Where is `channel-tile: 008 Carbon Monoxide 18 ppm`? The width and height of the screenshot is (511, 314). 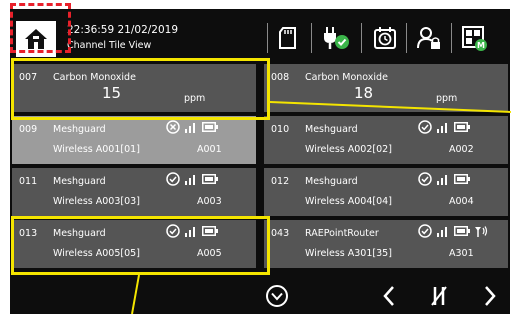 channel-tile: 008 Carbon Monoxide 18 ppm is located at coordinates (386, 88).